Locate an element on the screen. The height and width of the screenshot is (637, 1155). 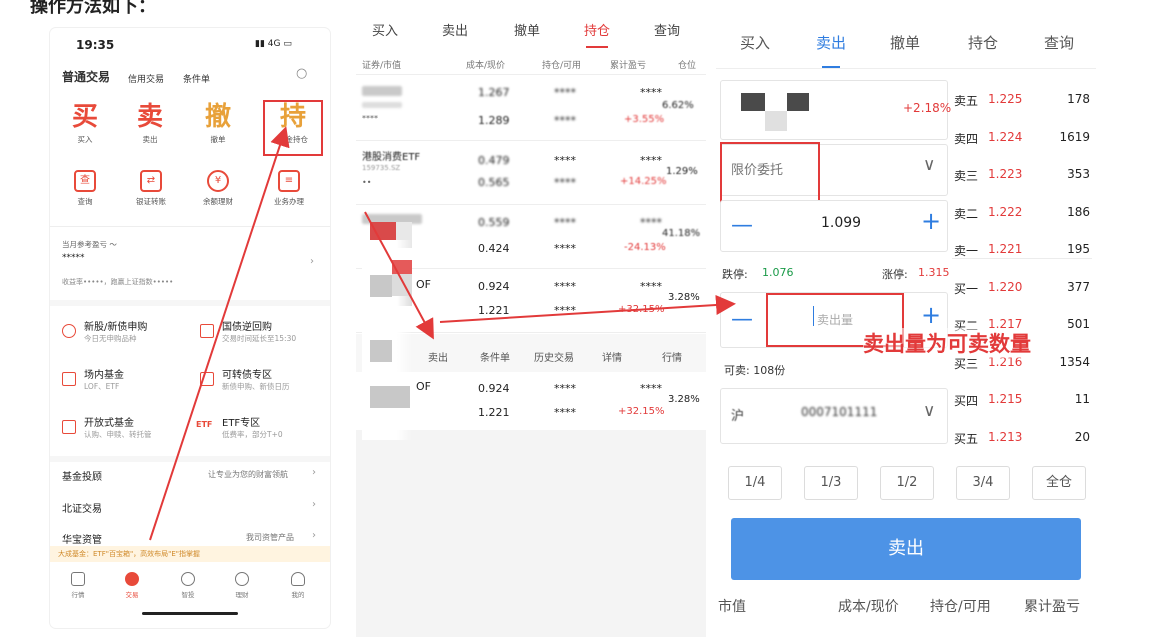
arrow-to-sell-option is located at coordinates (399, 275).